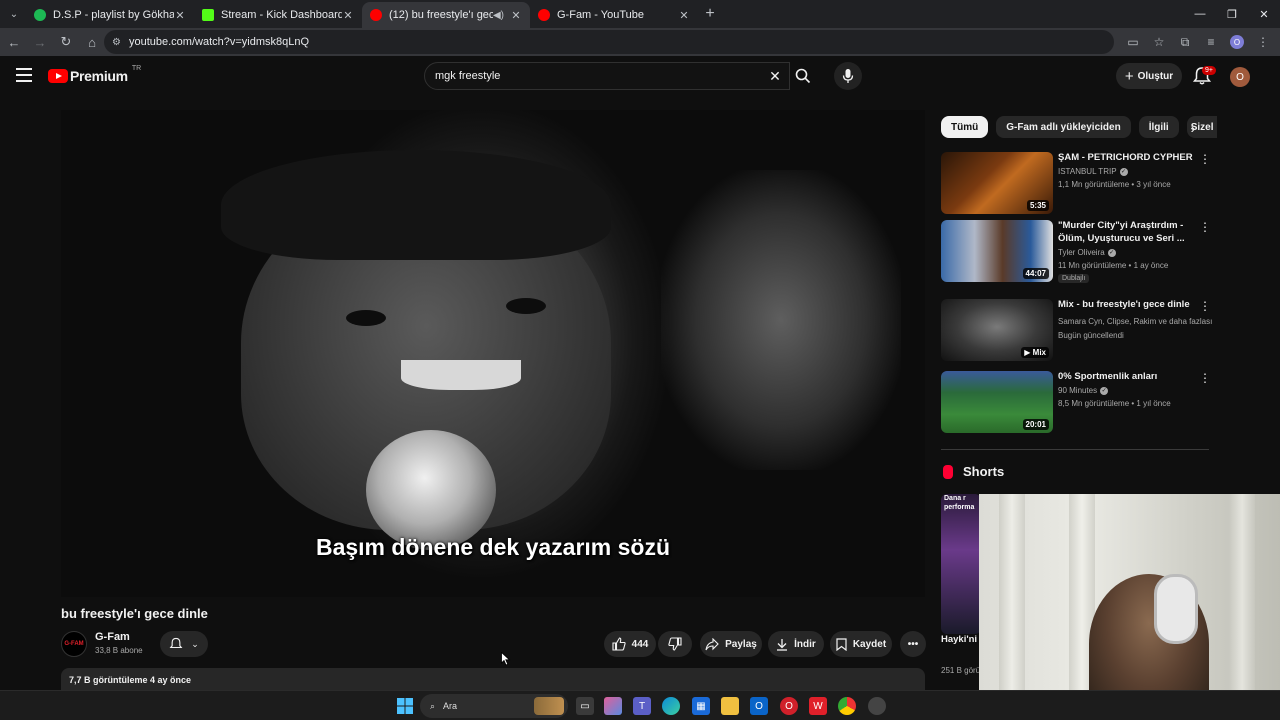 Image resolution: width=1280 pixels, height=720 pixels. Describe the element at coordinates (961, 564) in the screenshot. I see `short-thumbnail: Dana r performa` at that location.